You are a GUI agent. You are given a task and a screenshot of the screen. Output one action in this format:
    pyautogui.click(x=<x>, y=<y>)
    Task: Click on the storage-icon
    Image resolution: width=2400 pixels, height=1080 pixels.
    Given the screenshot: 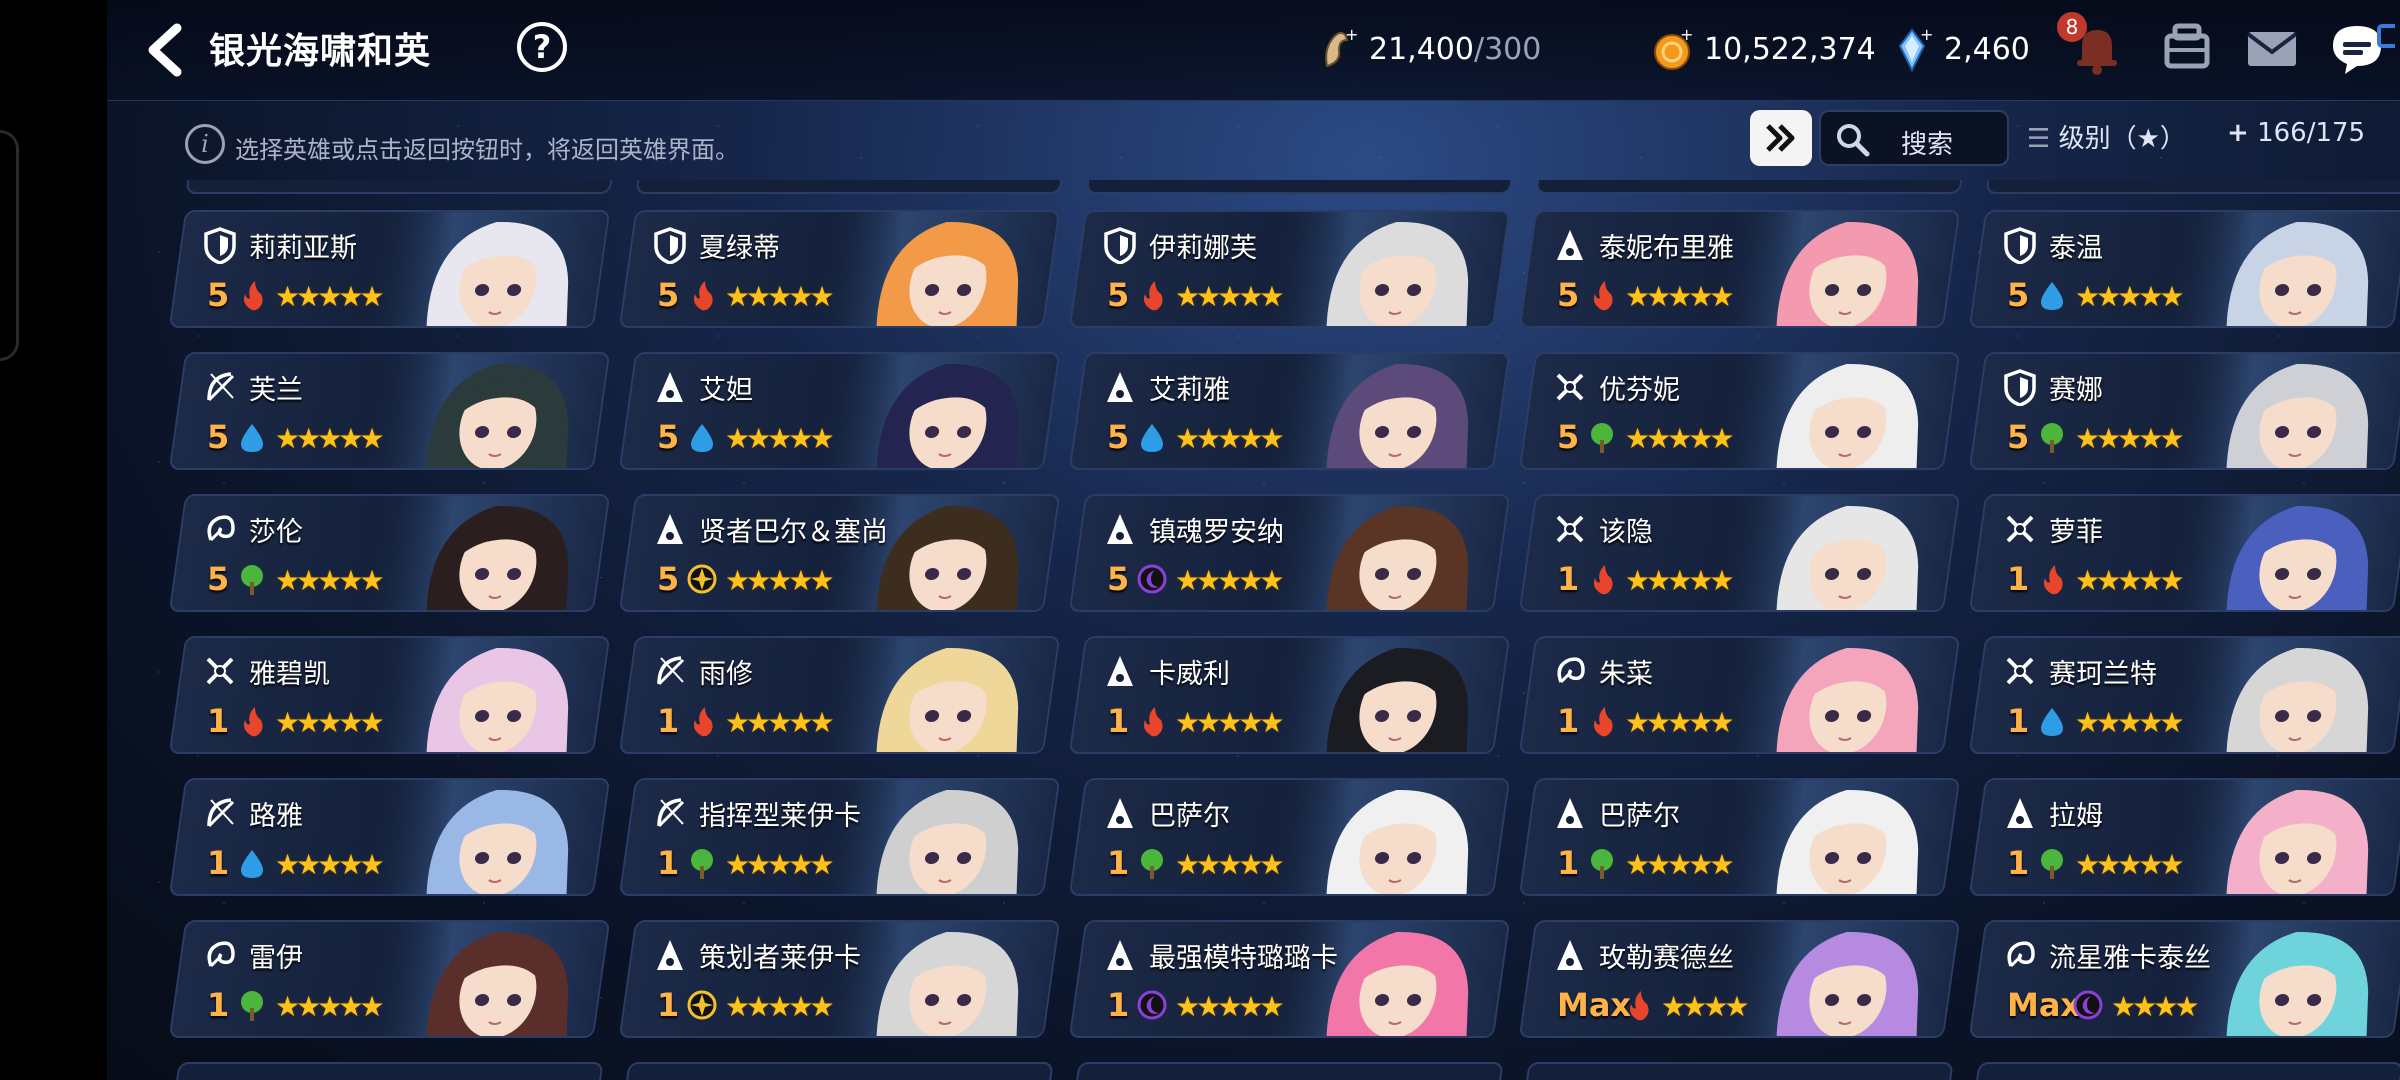 What is the action you would take?
    pyautogui.click(x=2187, y=48)
    